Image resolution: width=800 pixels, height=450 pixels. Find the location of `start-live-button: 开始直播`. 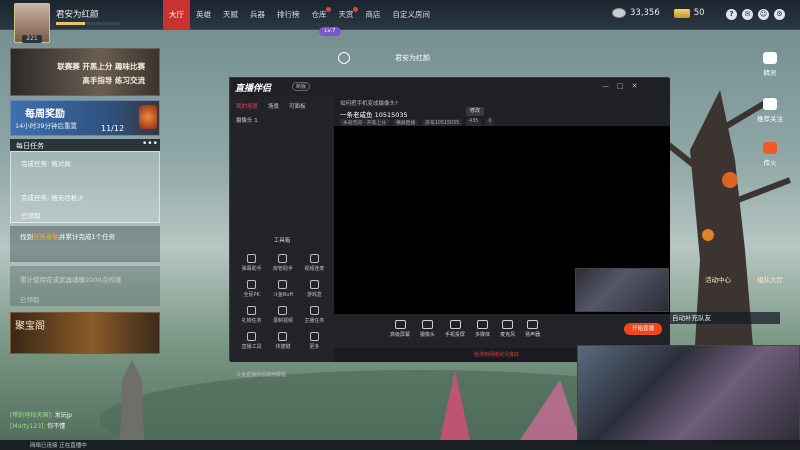

start-live-button: 开始直播 is located at coordinates (643, 329).